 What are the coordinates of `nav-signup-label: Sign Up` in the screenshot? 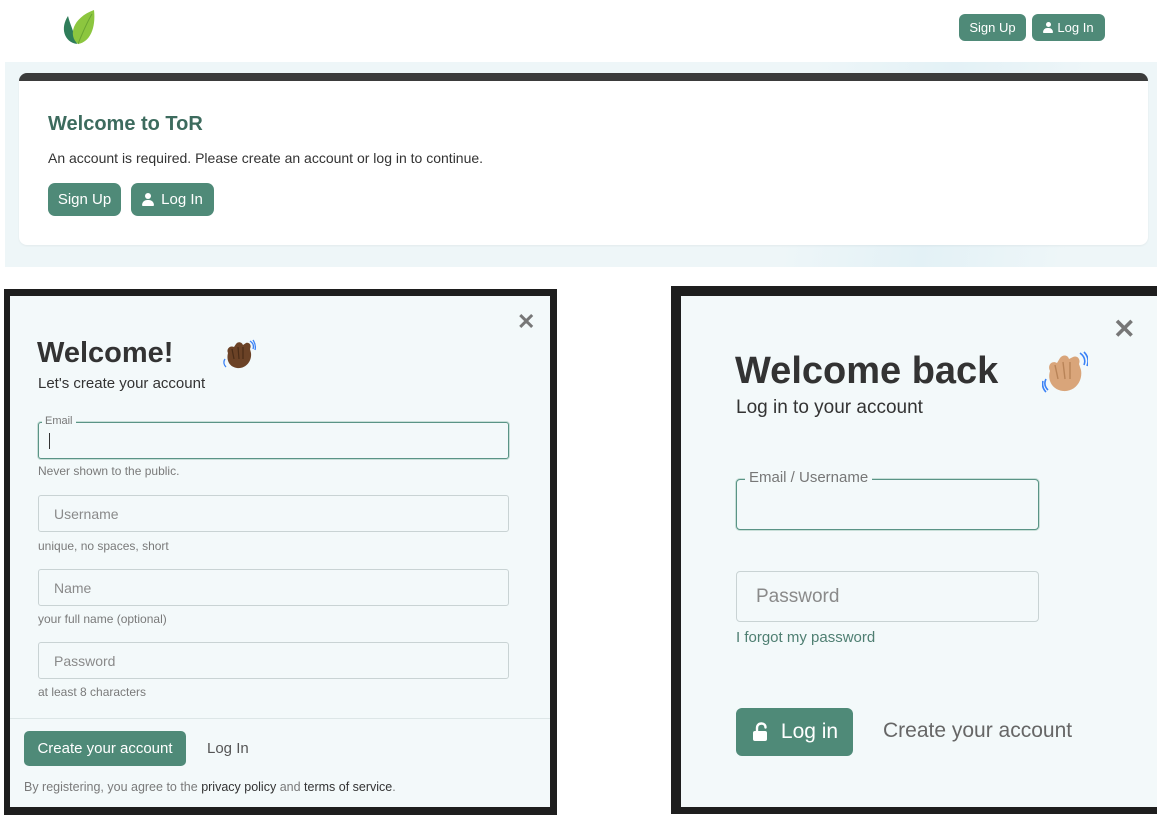 It's located at (992, 27).